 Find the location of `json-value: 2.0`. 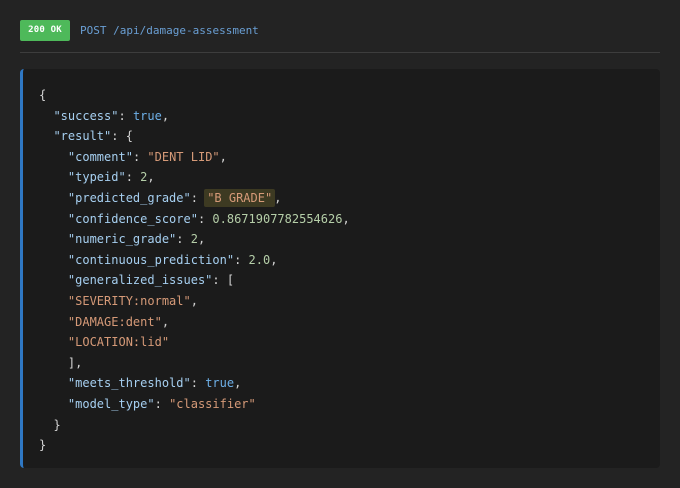

json-value: 2.0 is located at coordinates (259, 259).